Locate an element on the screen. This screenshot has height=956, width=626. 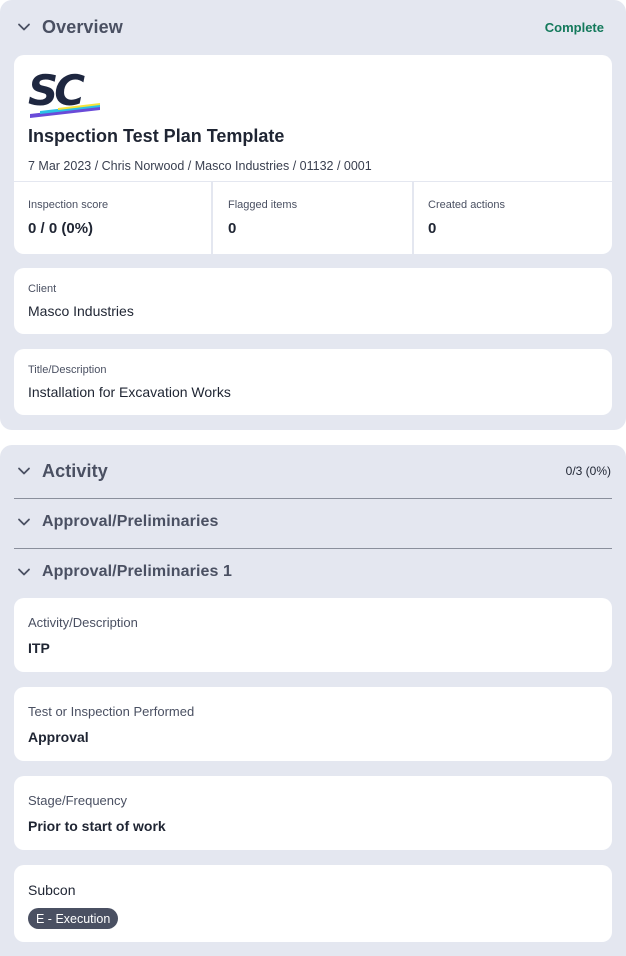
field-value: Masco Industries is located at coordinates (81, 311).